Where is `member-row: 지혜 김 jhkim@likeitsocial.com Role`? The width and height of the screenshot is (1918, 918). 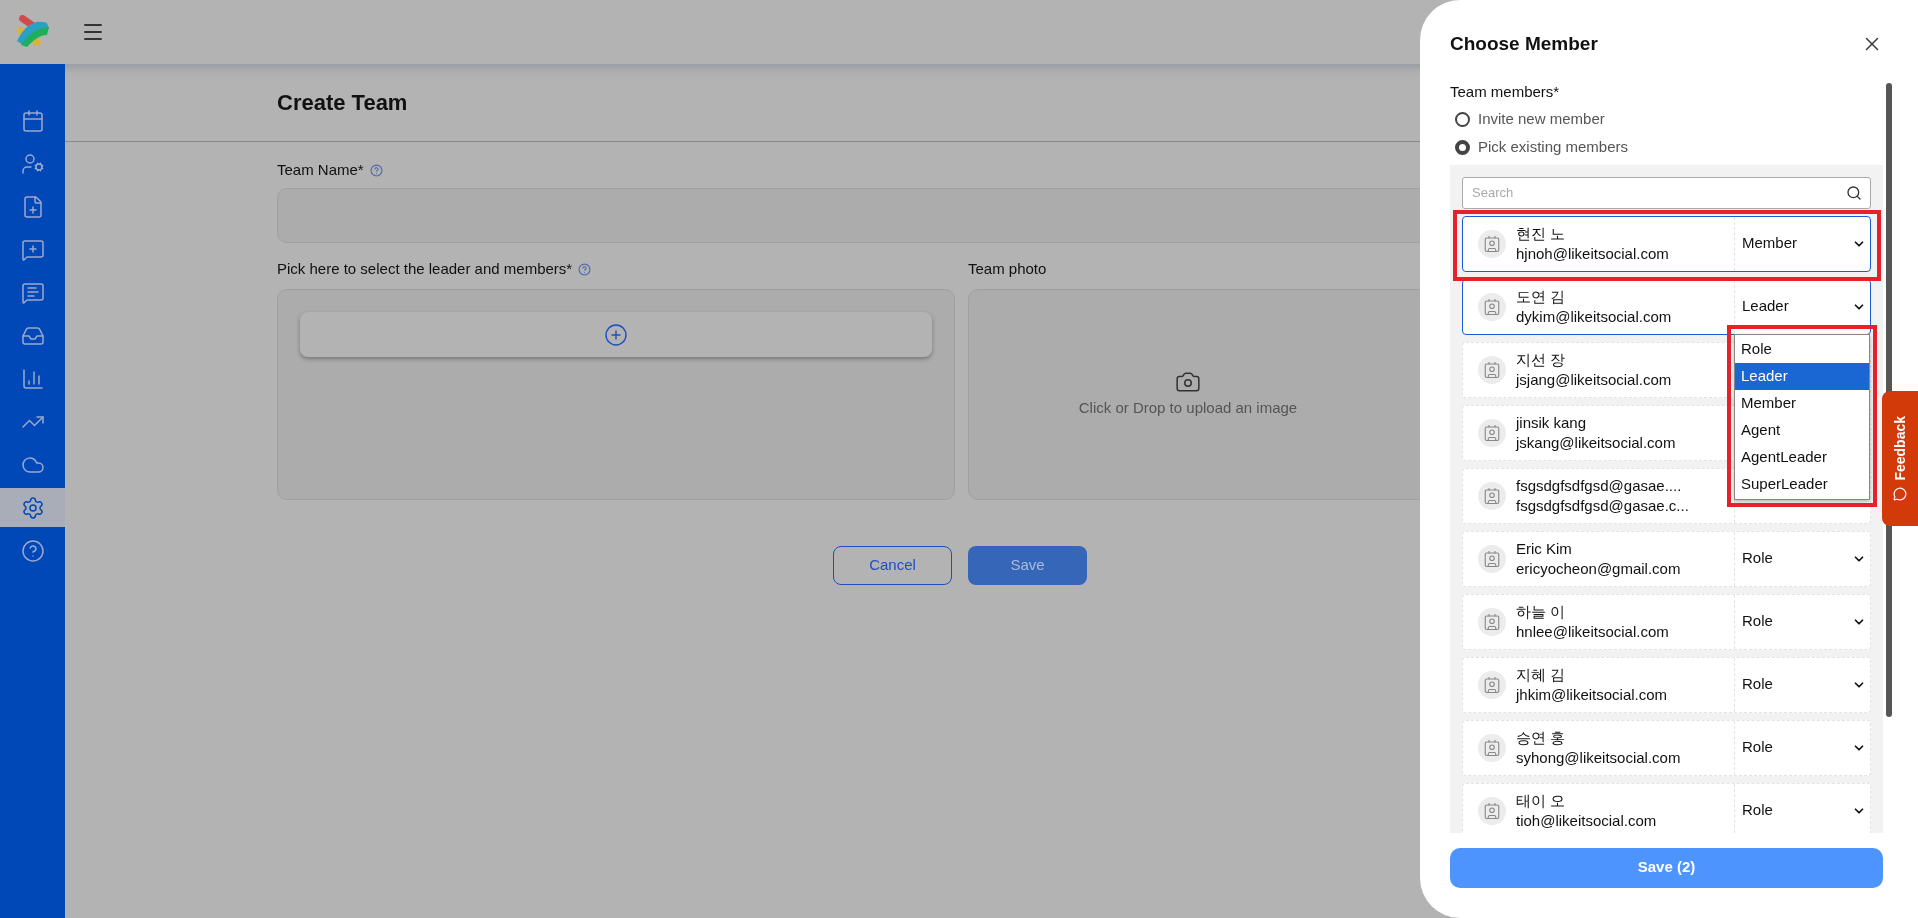 member-row: 지혜 김 jhkim@likeitsocial.com Role is located at coordinates (1666, 684).